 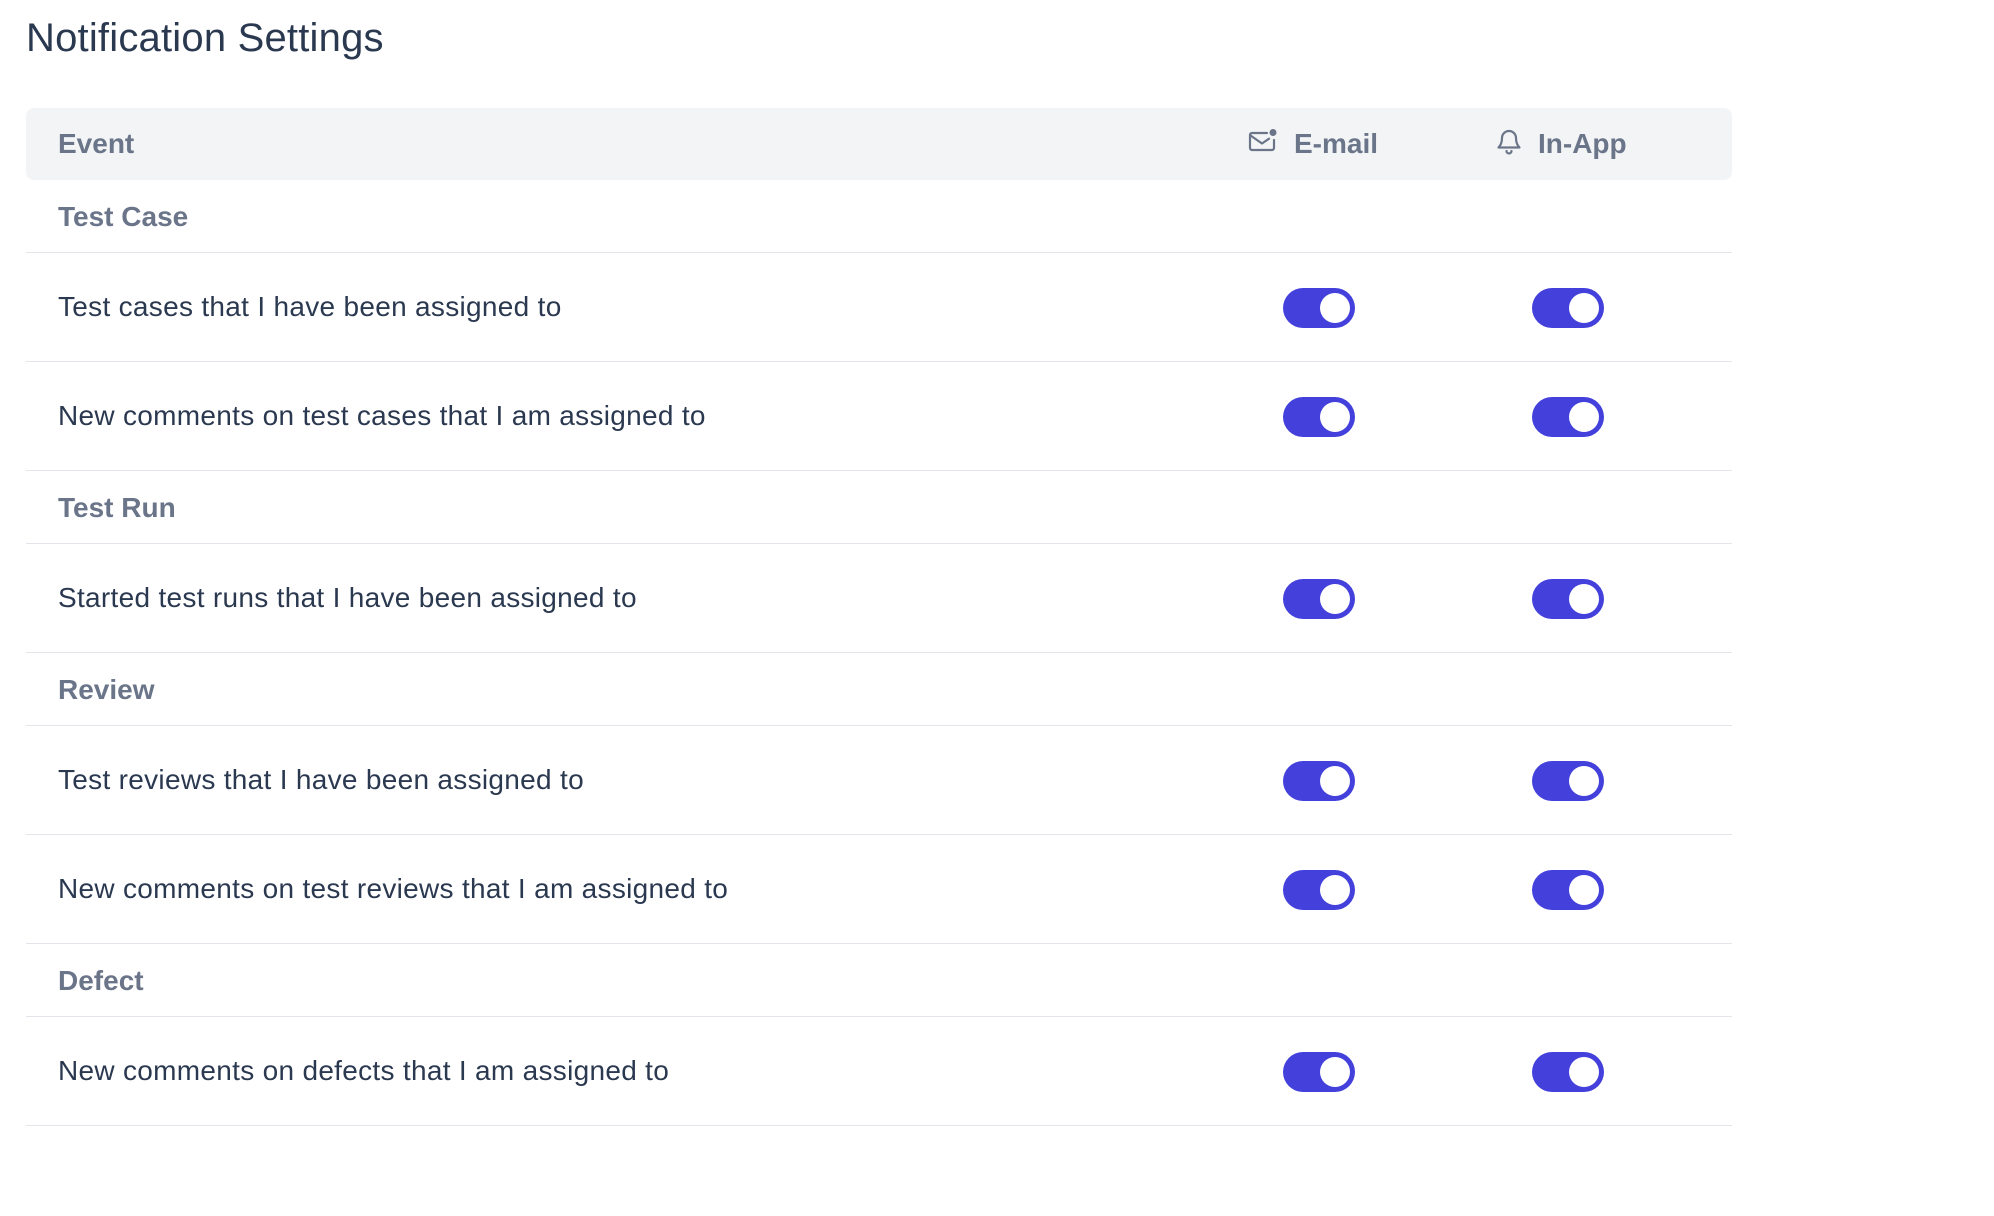 I want to click on column-header-event-label: Event, so click(x=96, y=143).